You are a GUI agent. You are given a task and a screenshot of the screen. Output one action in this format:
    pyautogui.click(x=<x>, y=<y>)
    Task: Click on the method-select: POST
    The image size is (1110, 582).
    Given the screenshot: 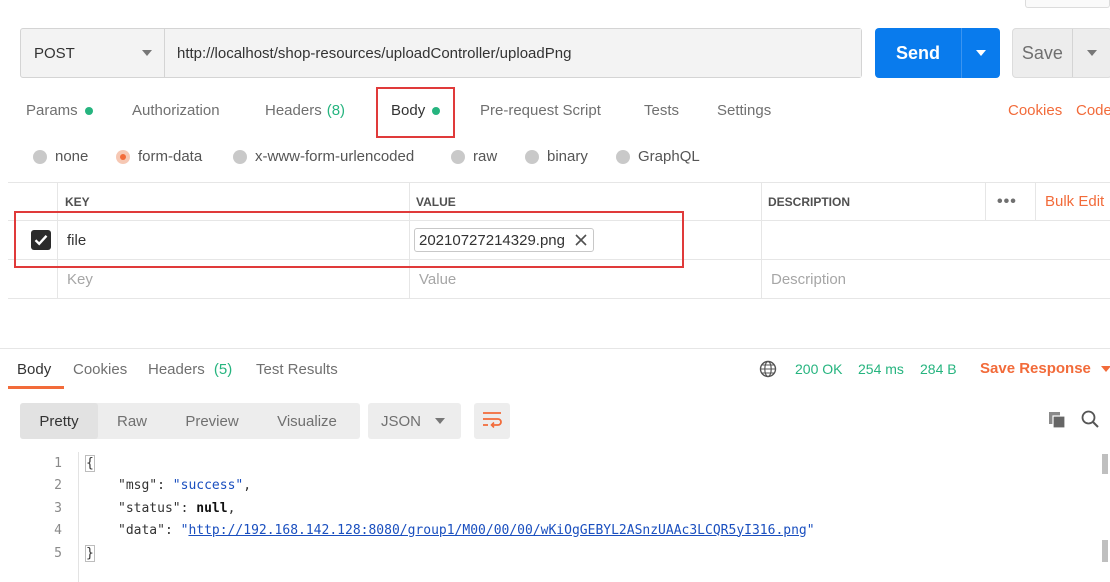 What is the action you would take?
    pyautogui.click(x=93, y=53)
    